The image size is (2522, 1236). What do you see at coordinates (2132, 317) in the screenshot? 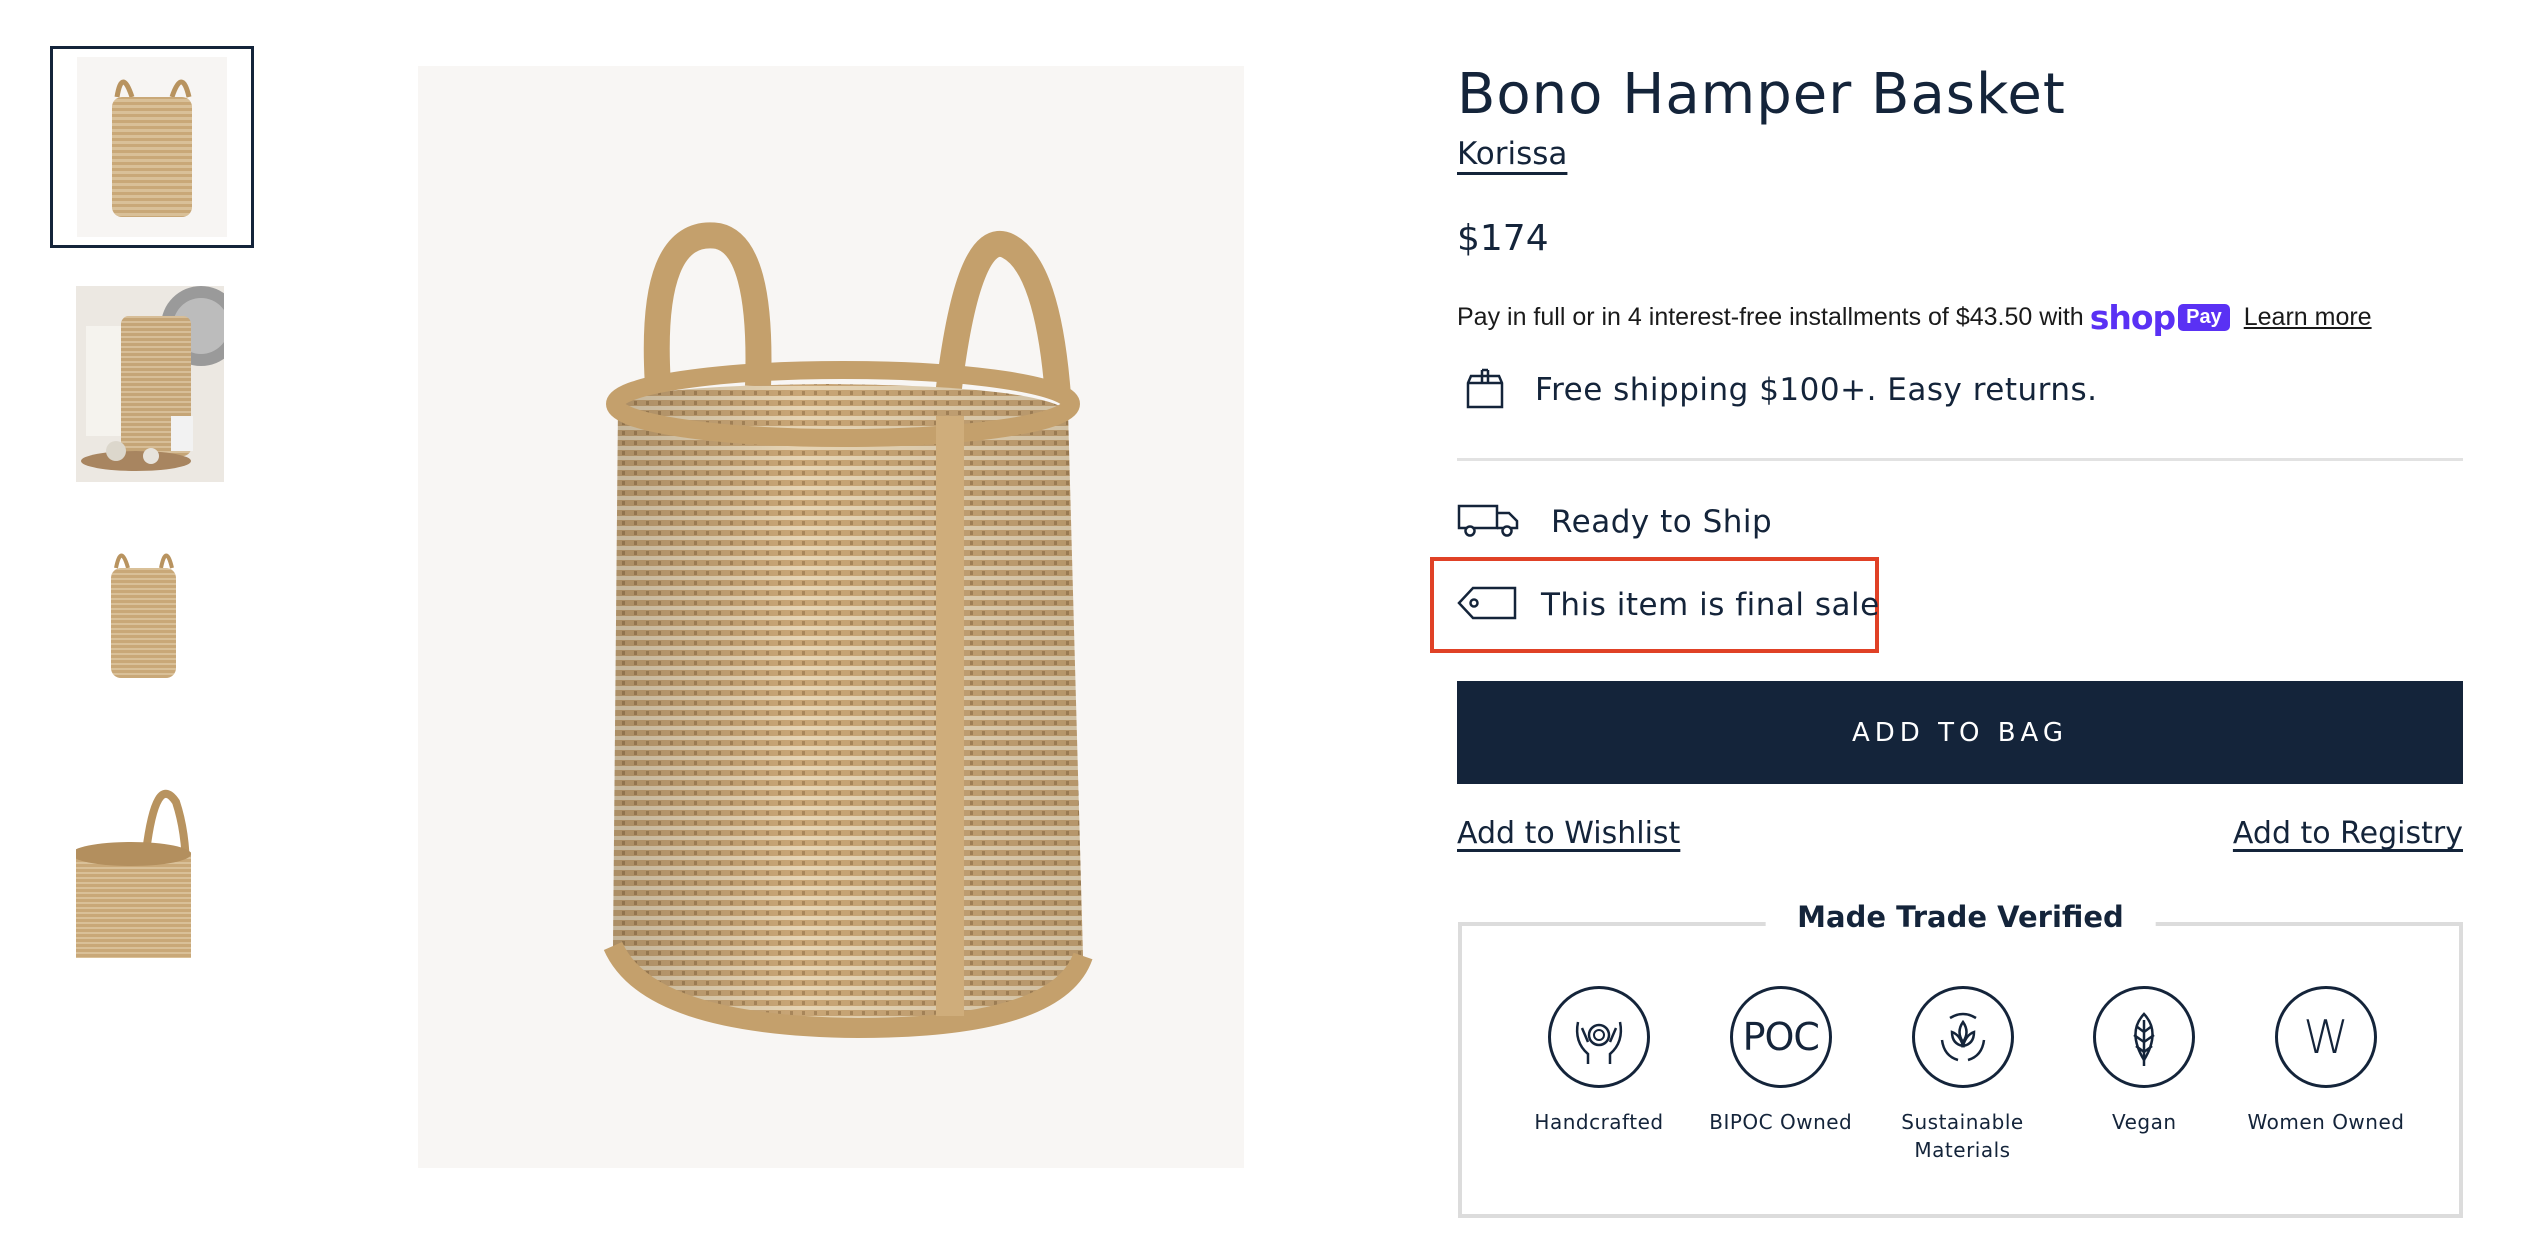
I see `shop-pay-logo: shop` at bounding box center [2132, 317].